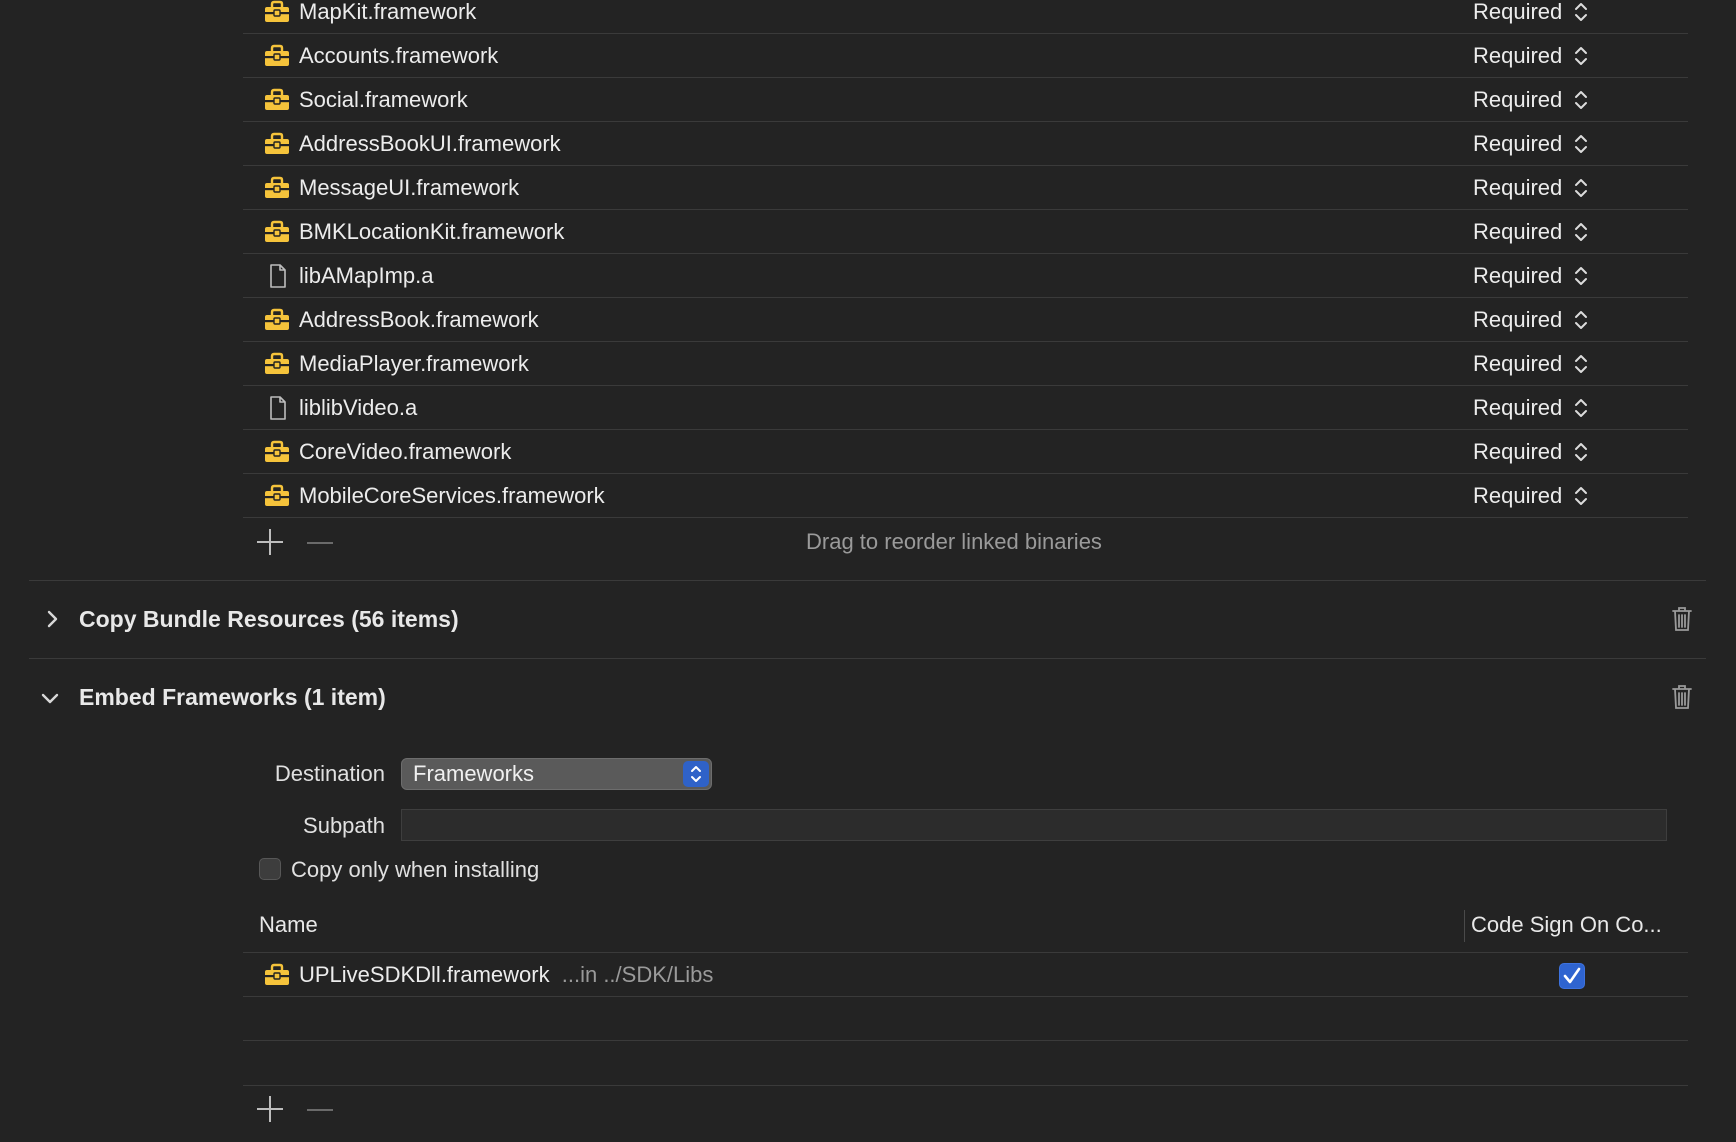 The height and width of the screenshot is (1142, 1736). What do you see at coordinates (388, 12) in the screenshot?
I see `binary-name: MapKit.framework` at bounding box center [388, 12].